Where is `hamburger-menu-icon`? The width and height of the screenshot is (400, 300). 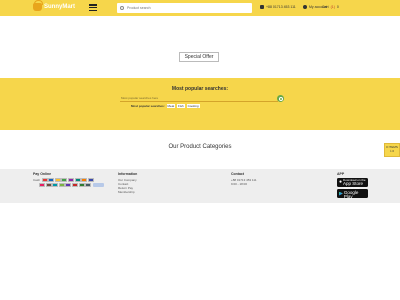
hamburger-menu-icon is located at coordinates (93, 7).